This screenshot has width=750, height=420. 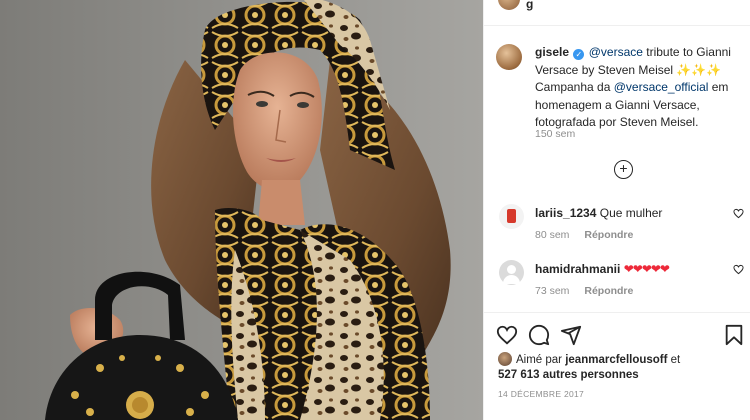 I want to click on caption-avatar, so click(x=509, y=57).